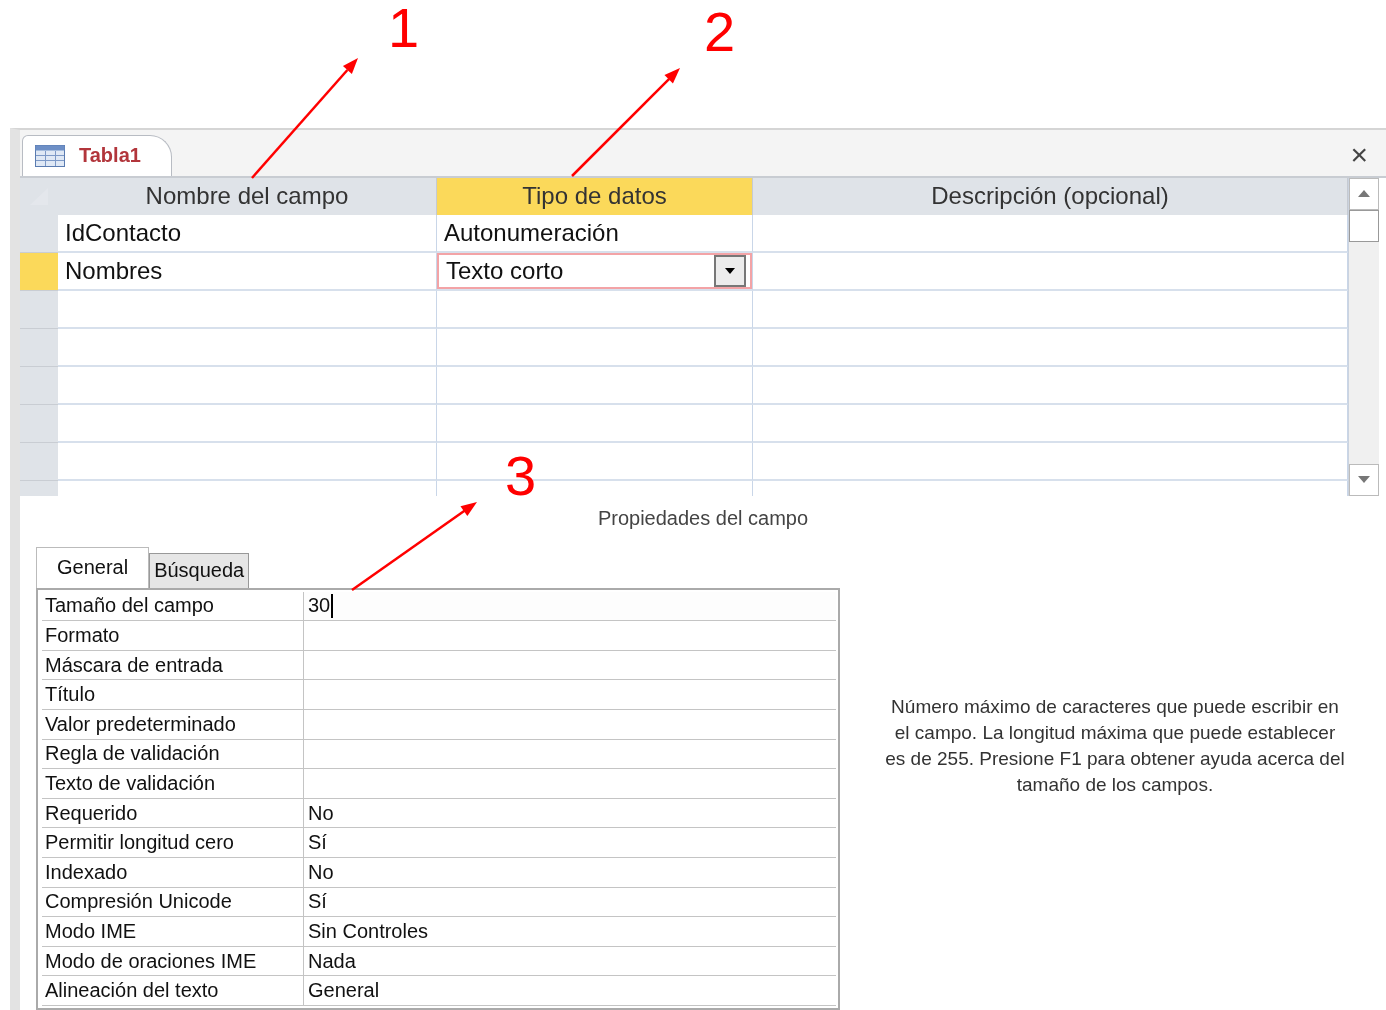 The height and width of the screenshot is (1010, 1386). I want to click on annotation-number: 1, so click(404, 28).